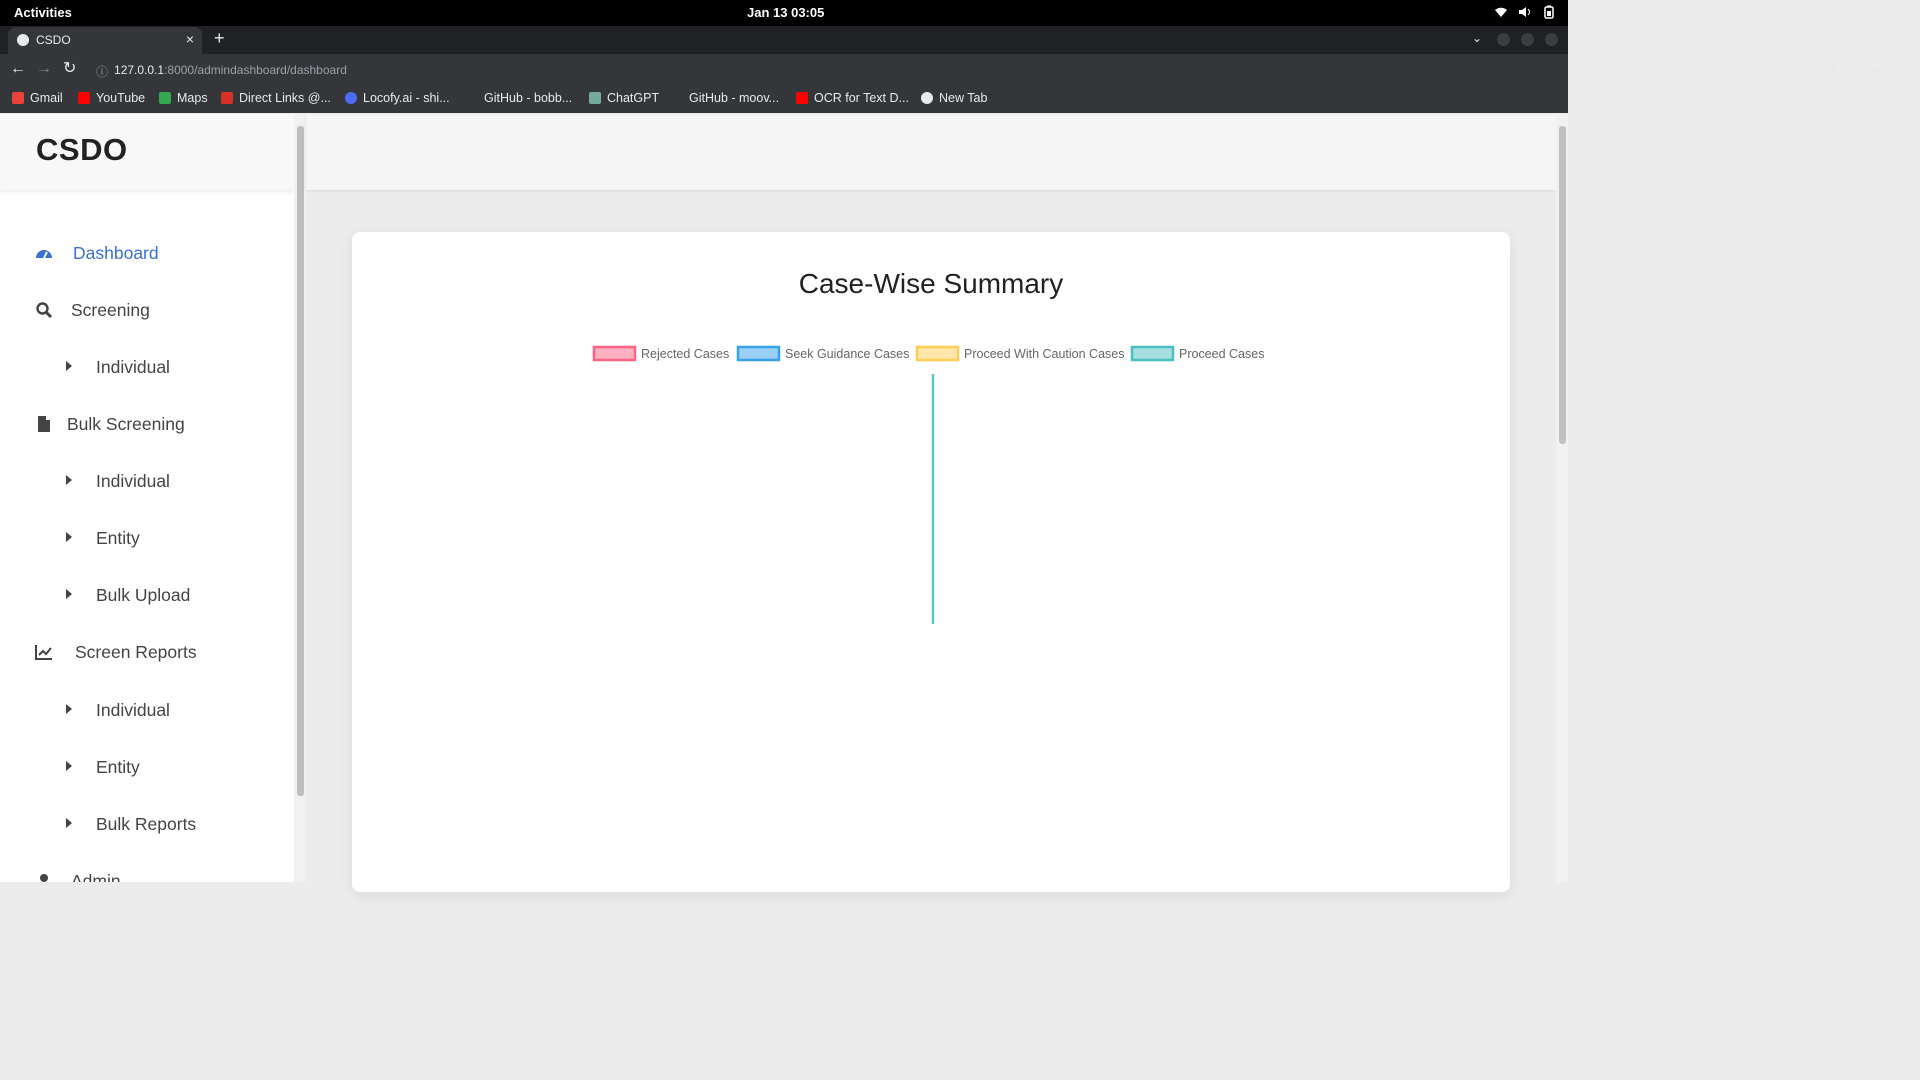 The image size is (1920, 1080). Describe the element at coordinates (954, 98) in the screenshot. I see `bookmark-item: New Tab` at that location.